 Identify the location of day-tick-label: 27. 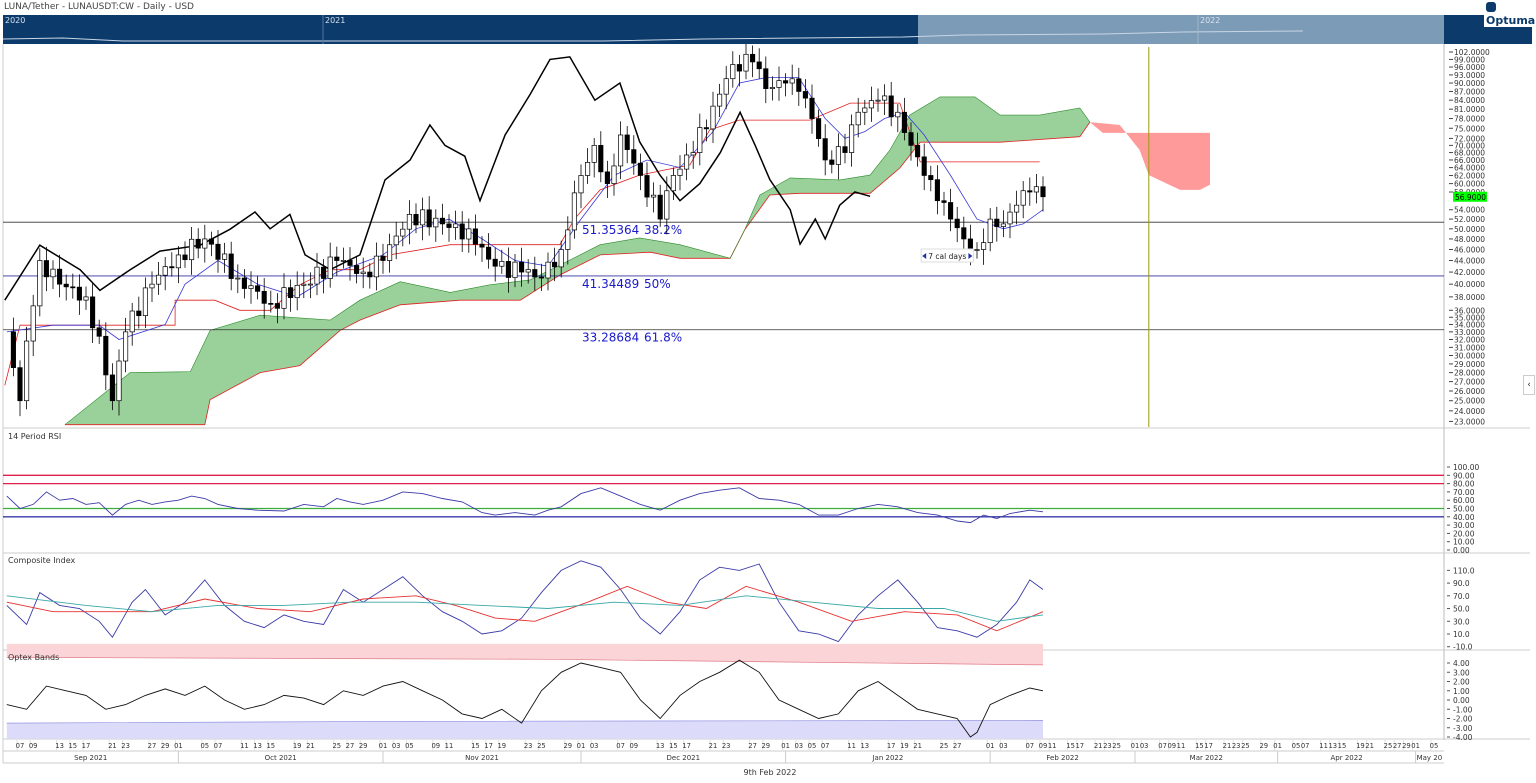
(752, 746).